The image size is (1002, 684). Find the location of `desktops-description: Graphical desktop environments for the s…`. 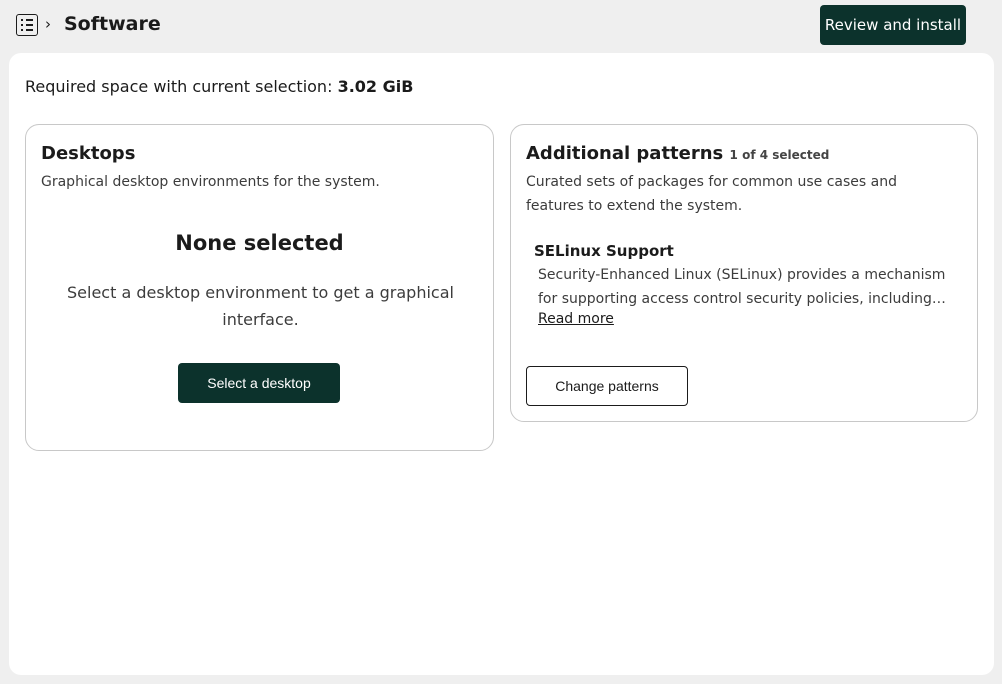

desktops-description: Graphical desktop environments for the s… is located at coordinates (210, 182).